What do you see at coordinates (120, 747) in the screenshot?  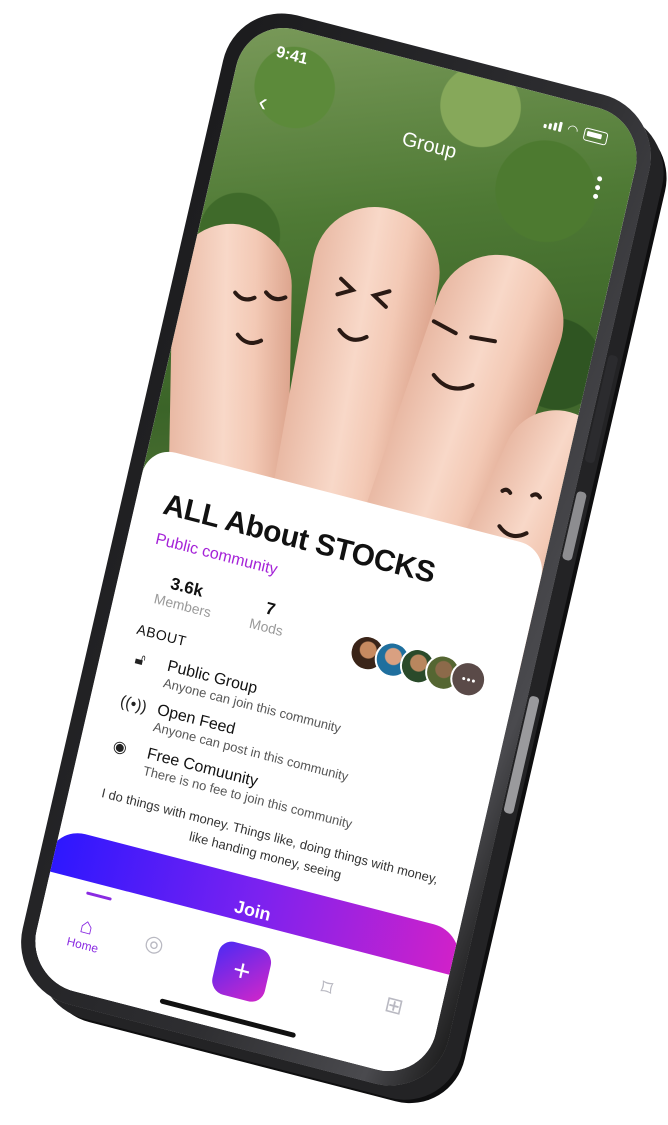 I see `eye-icon: ◉` at bounding box center [120, 747].